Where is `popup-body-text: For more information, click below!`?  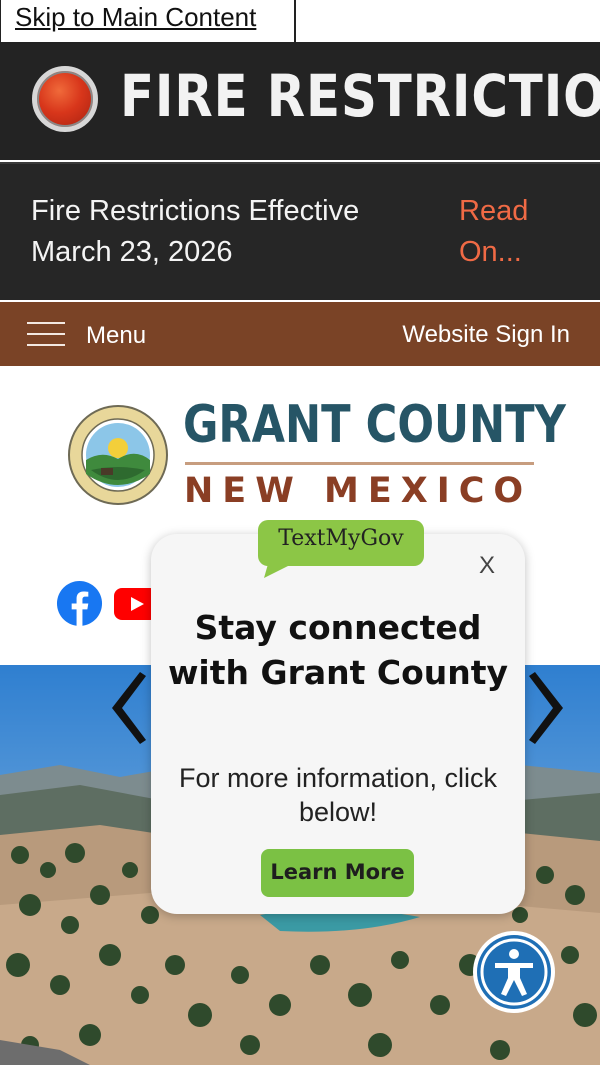 popup-body-text: For more information, click below! is located at coordinates (338, 795).